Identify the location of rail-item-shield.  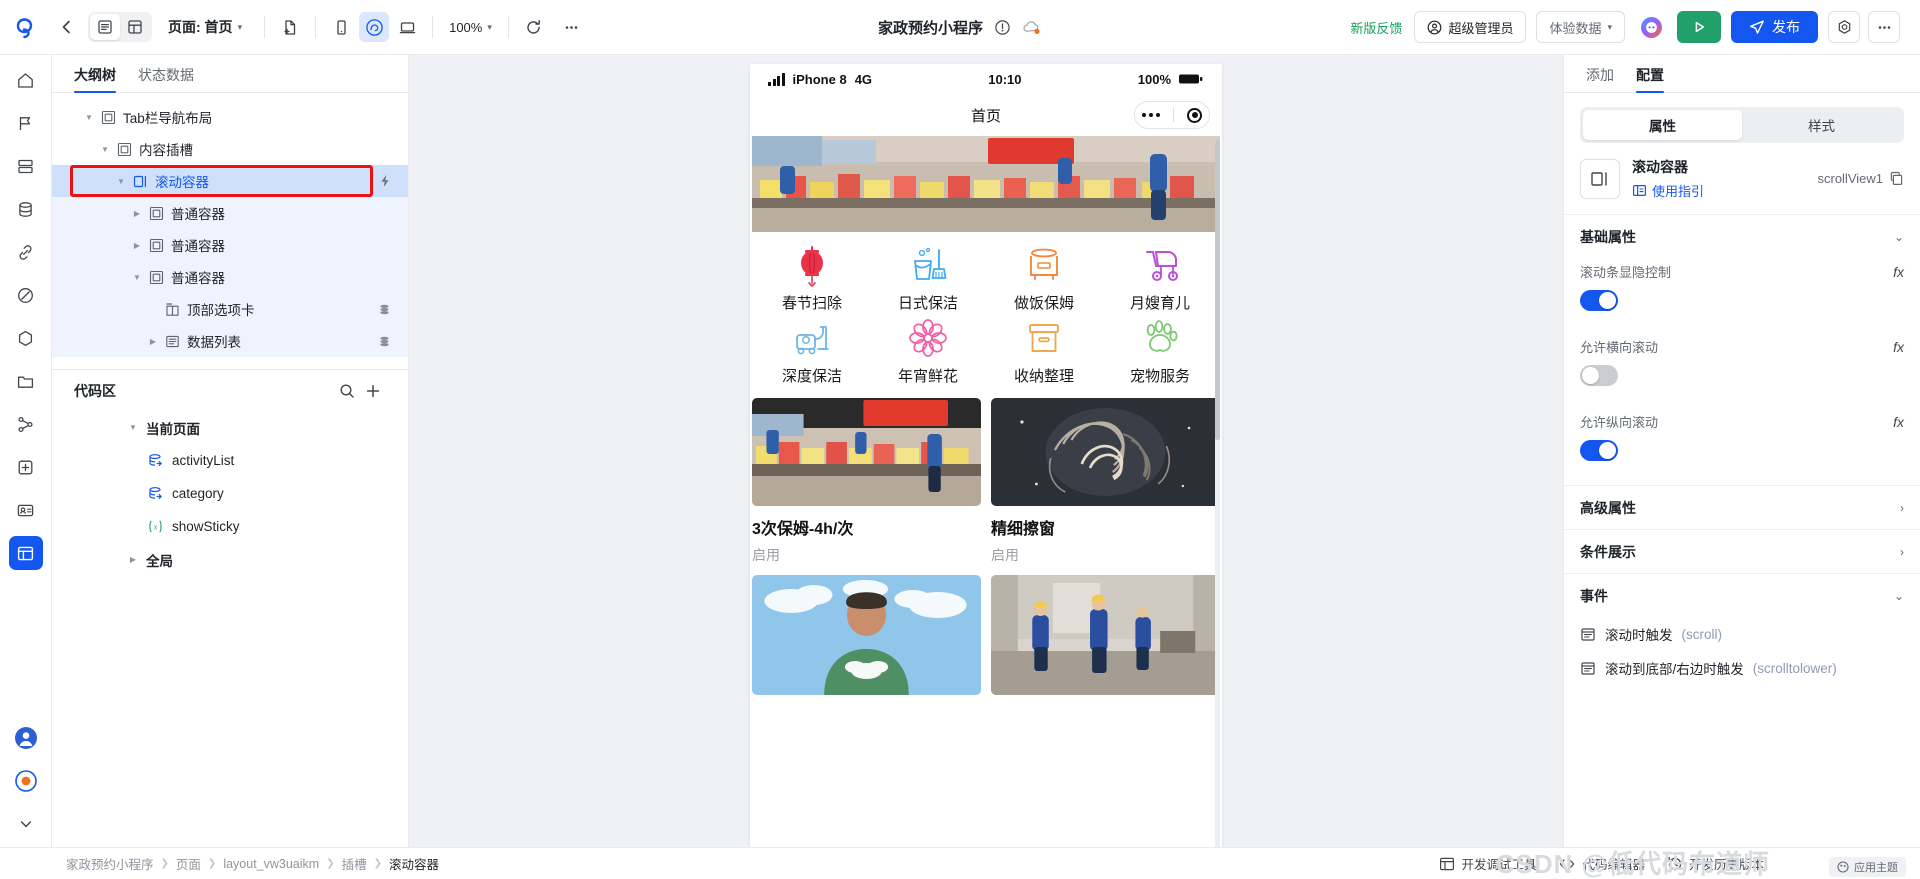
(26, 295).